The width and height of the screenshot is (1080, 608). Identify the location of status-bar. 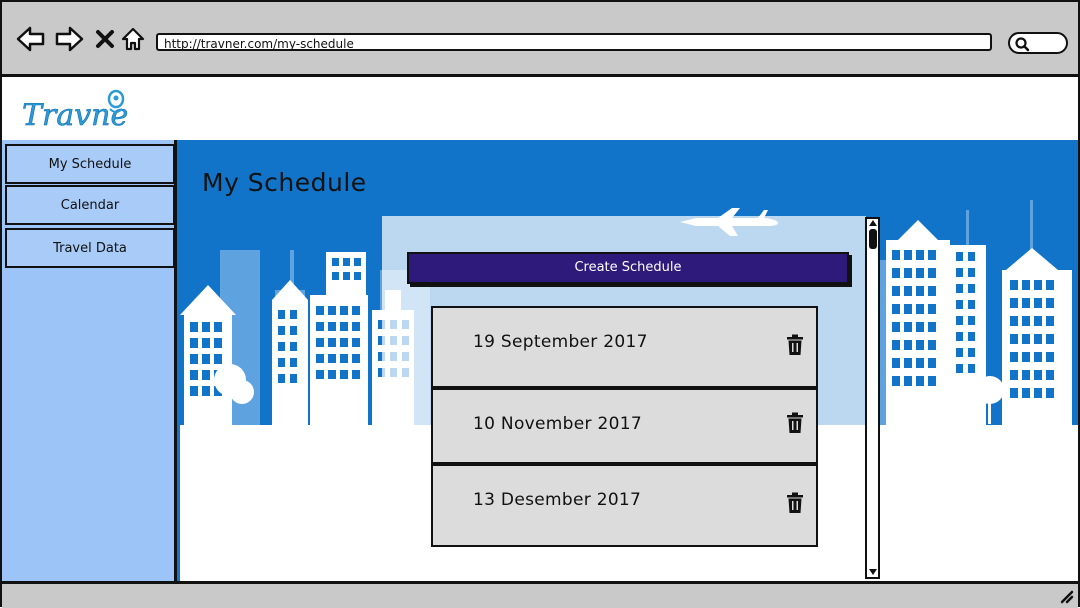
(540, 594).